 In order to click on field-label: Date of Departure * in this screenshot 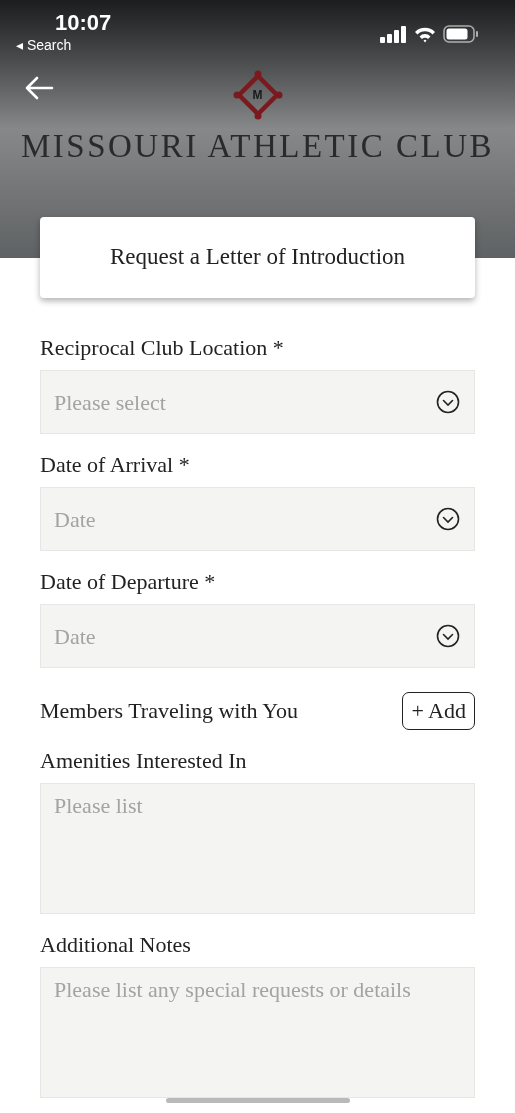, I will do `click(128, 581)`.